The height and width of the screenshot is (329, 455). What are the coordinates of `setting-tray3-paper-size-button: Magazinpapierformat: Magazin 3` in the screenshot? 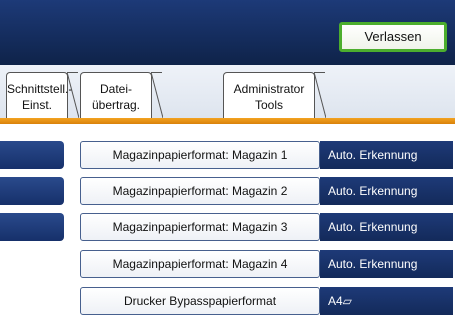 It's located at (200, 227).